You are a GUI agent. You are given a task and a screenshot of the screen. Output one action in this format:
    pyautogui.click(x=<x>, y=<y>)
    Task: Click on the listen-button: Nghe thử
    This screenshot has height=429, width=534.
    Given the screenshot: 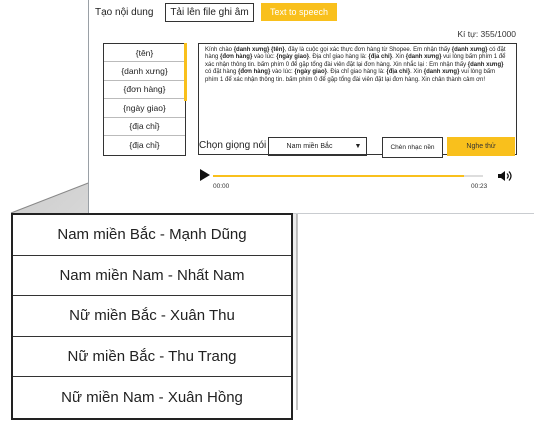 What is the action you would take?
    pyautogui.click(x=481, y=146)
    